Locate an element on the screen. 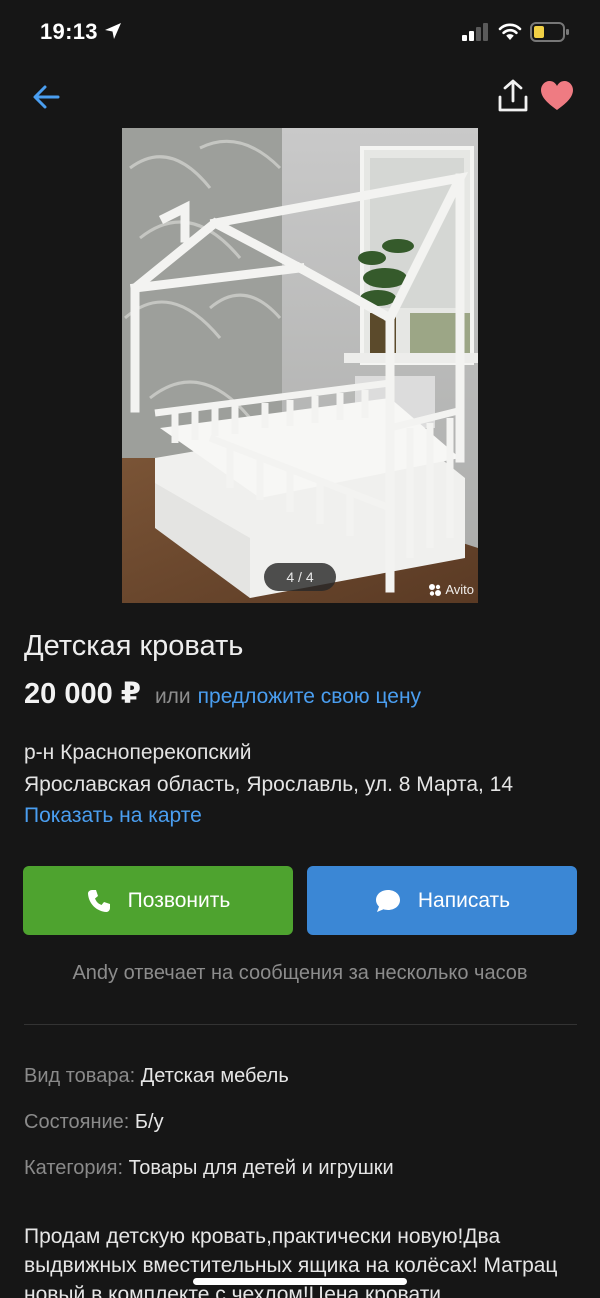 The height and width of the screenshot is (1298, 600). listing-title: Детская кровать is located at coordinates (134, 646).